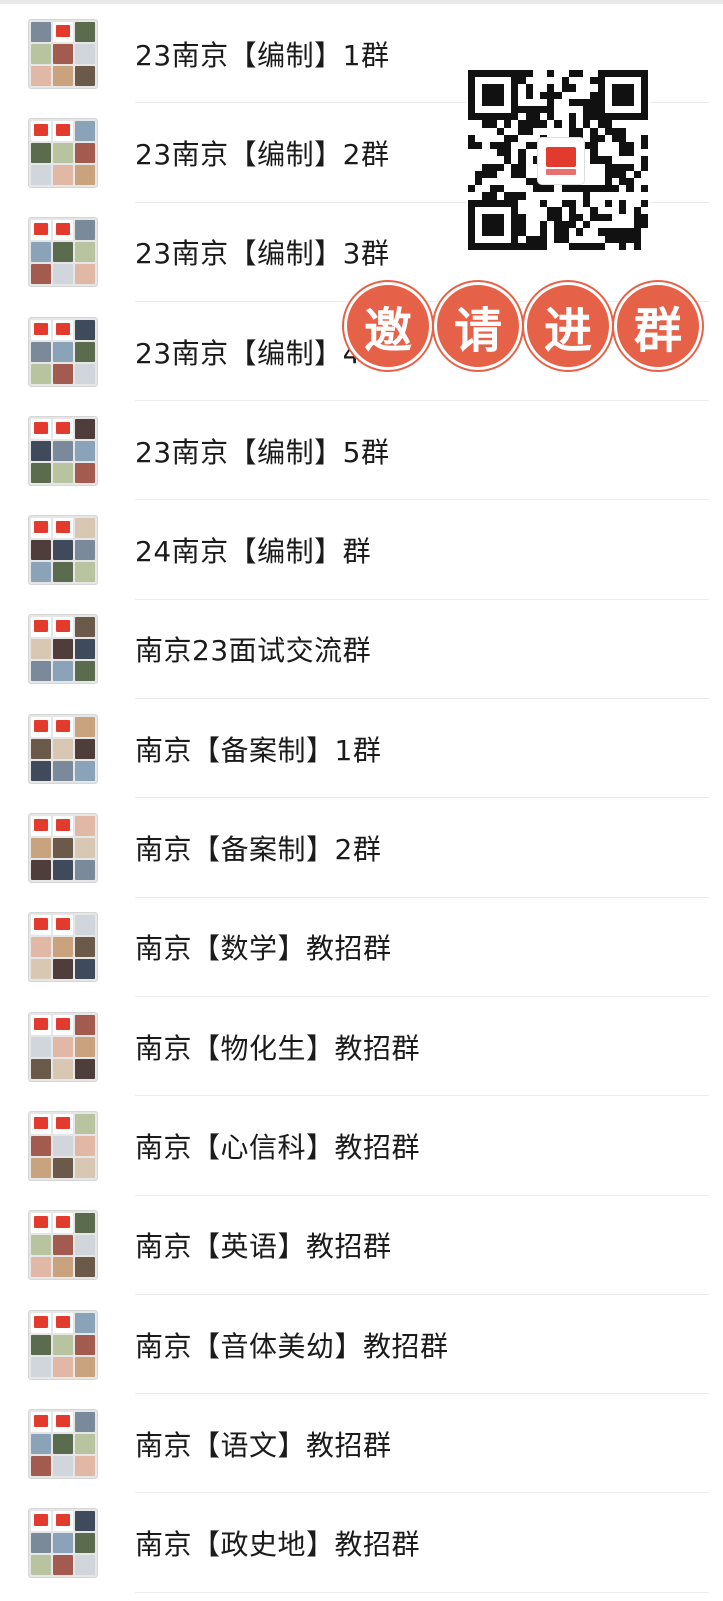  What do you see at coordinates (278, 1048) in the screenshot?
I see `group-name: 南京【物化生】教招群` at bounding box center [278, 1048].